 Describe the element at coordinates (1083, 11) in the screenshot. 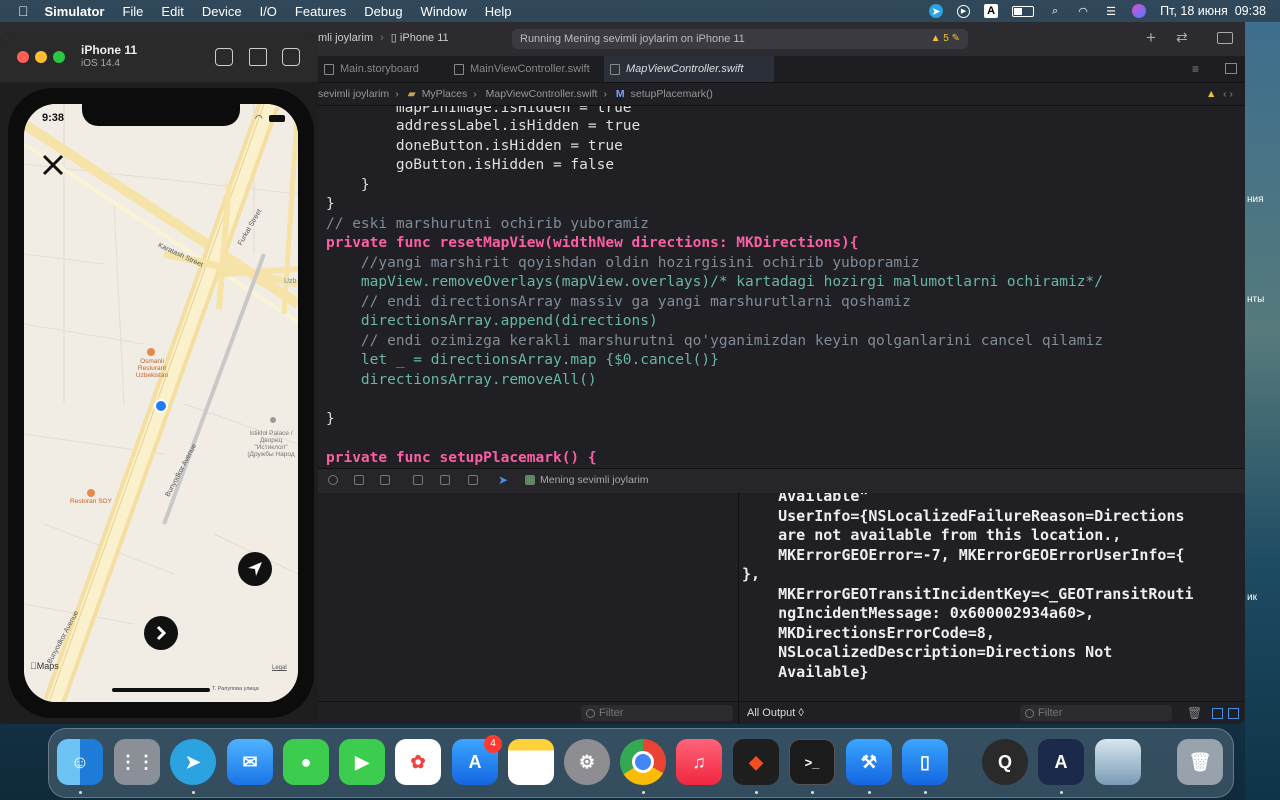

I see `wifi-icon: ◠` at that location.